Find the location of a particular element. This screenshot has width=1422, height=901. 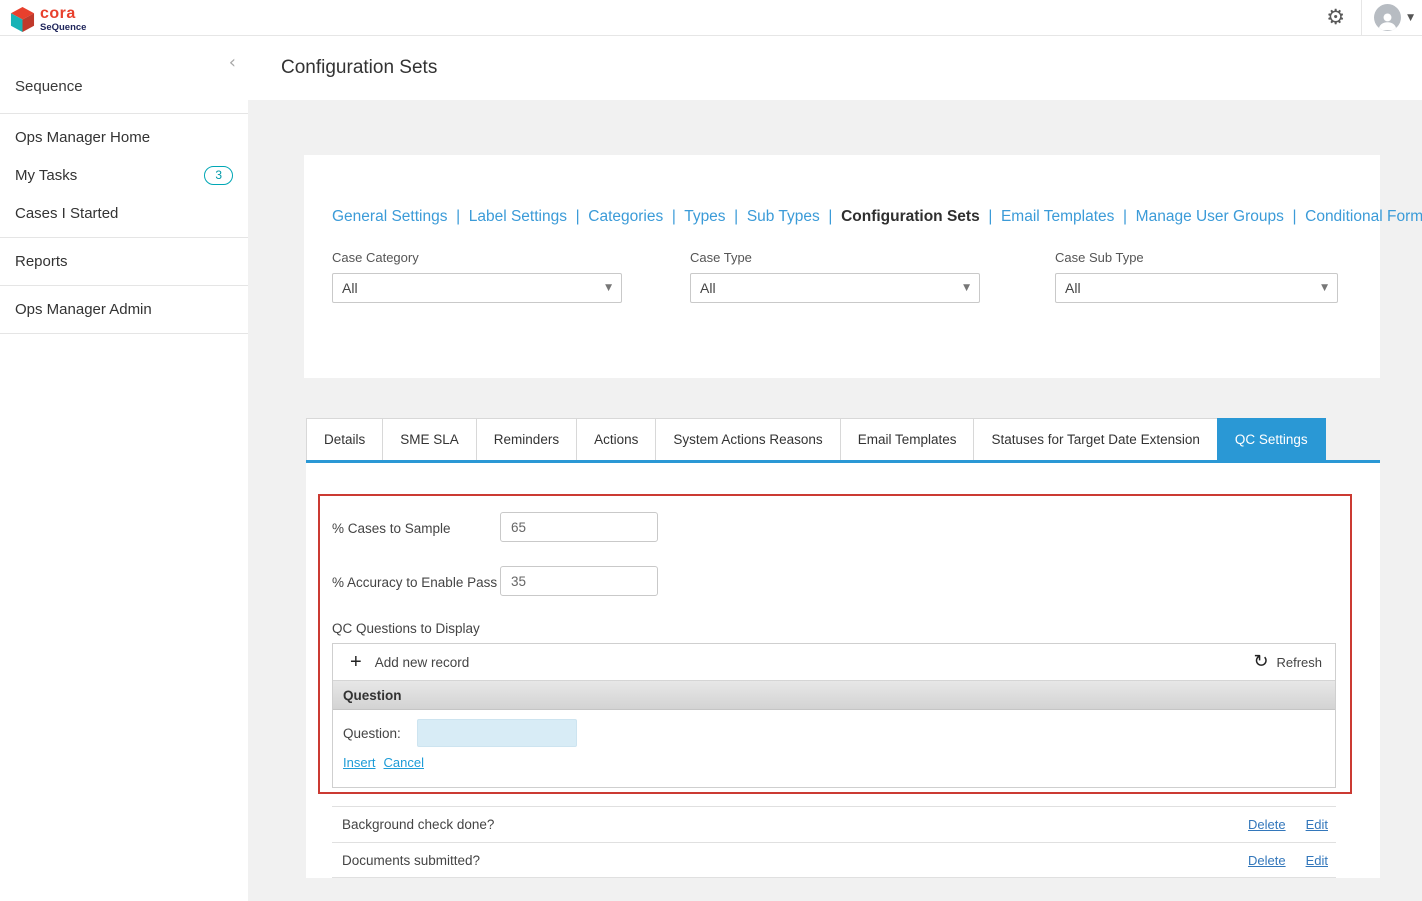

sidebar-title: Sequence is located at coordinates (124, 75).